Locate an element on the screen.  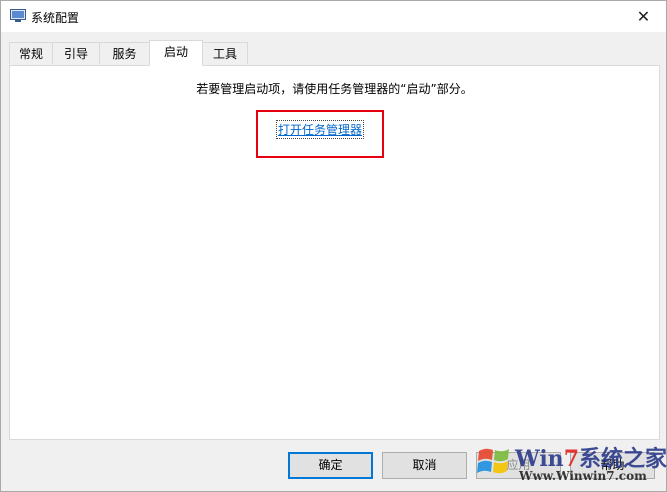
cancel-button: 取消 is located at coordinates (424, 465).